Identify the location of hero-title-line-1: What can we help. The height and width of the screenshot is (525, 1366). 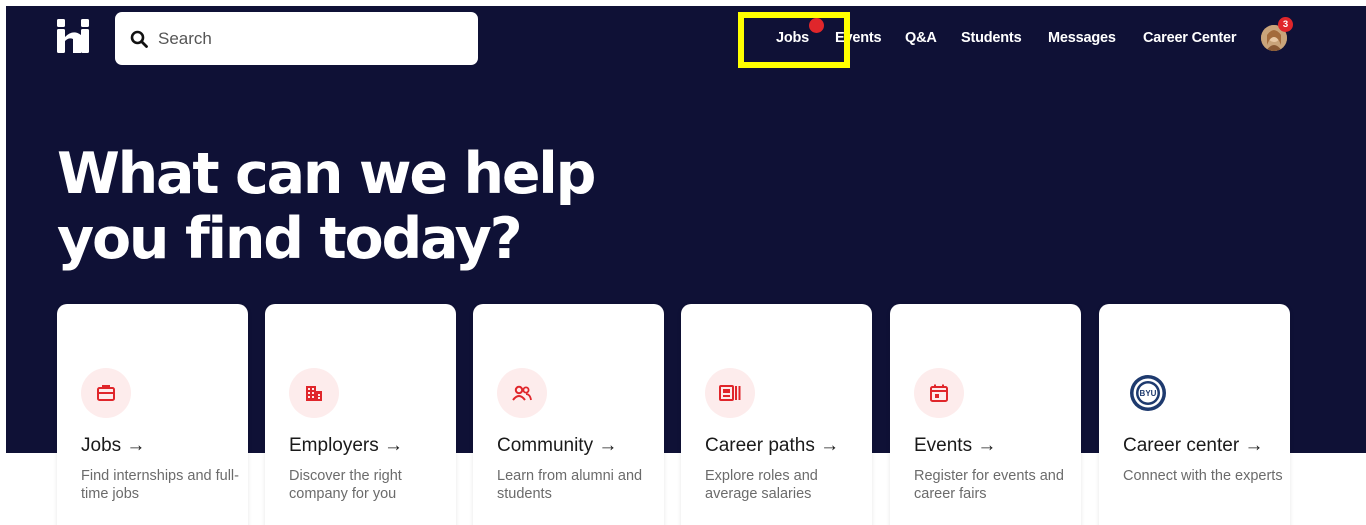
(326, 174).